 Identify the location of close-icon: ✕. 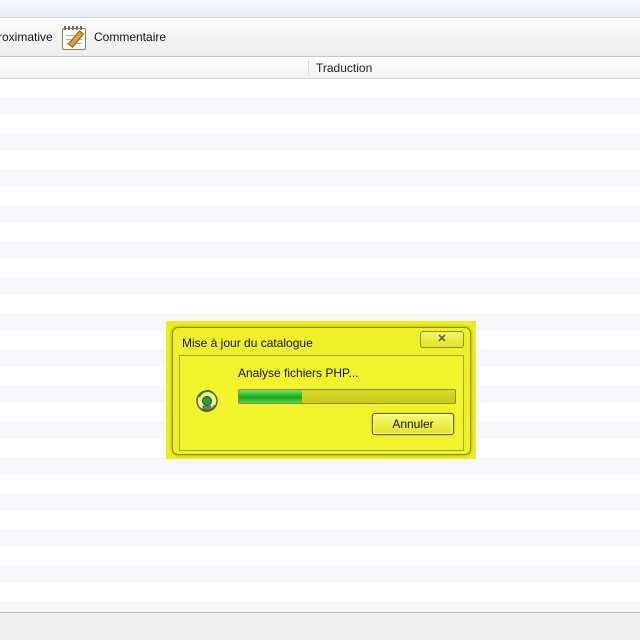
(442, 339).